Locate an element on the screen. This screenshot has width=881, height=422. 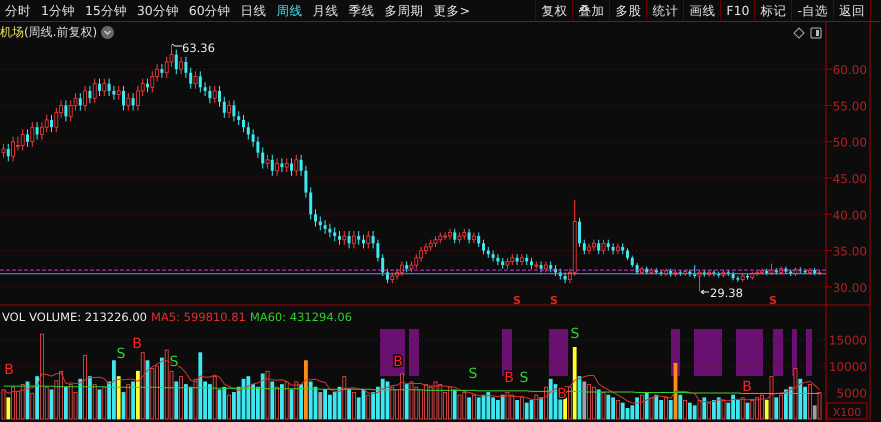
period-tab: 季线 is located at coordinates (362, 10).